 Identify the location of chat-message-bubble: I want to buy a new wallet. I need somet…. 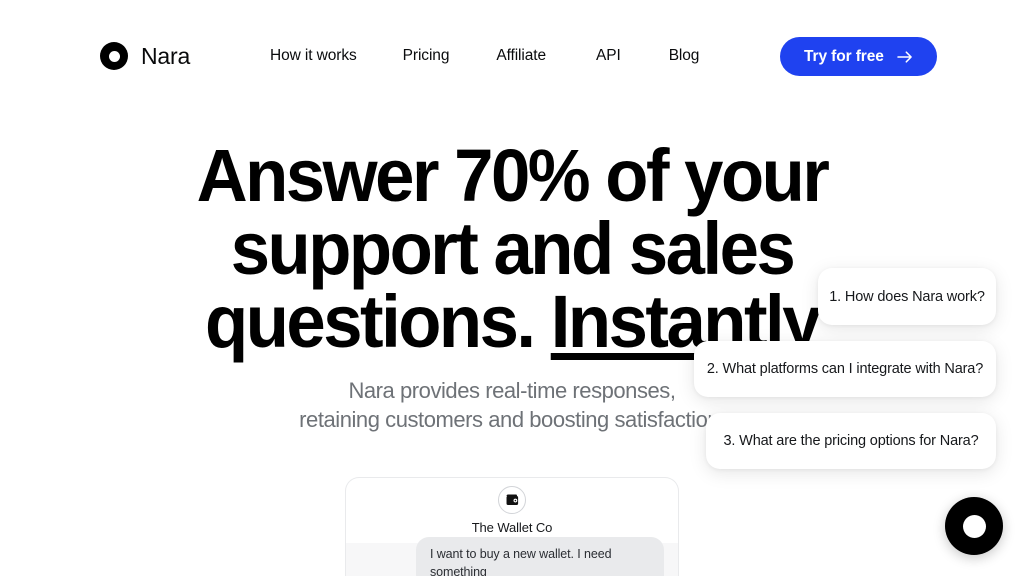
(540, 556).